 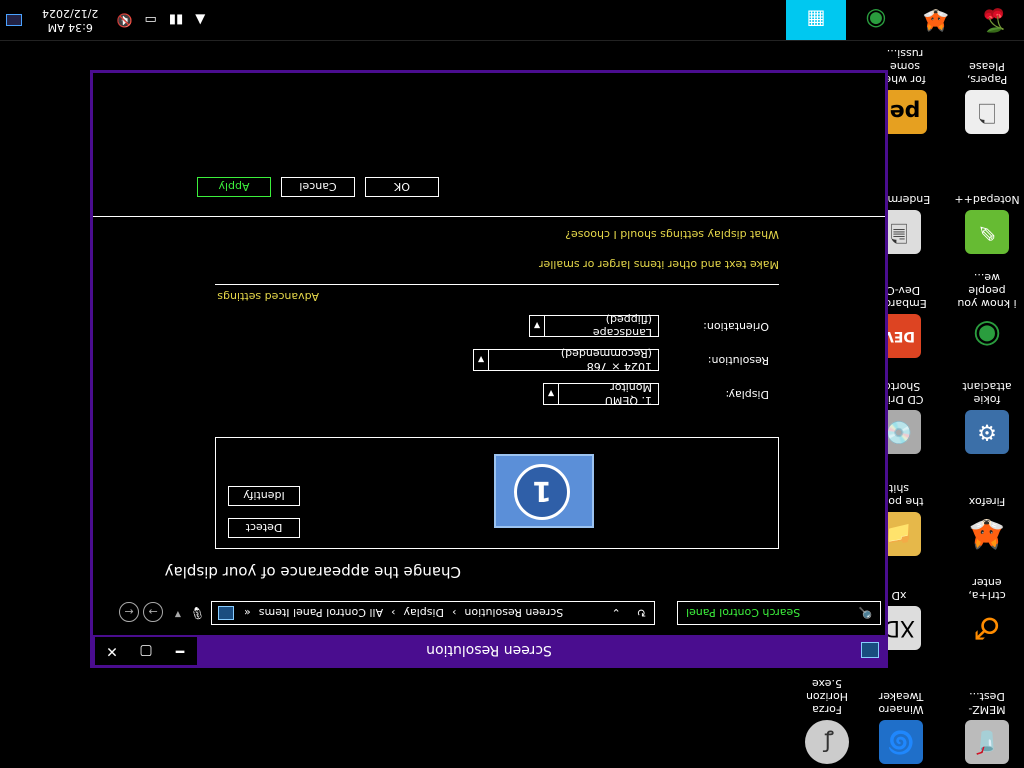 I want to click on breadcrumb-all-items: All Control Panel Items, so click(x=321, y=613).